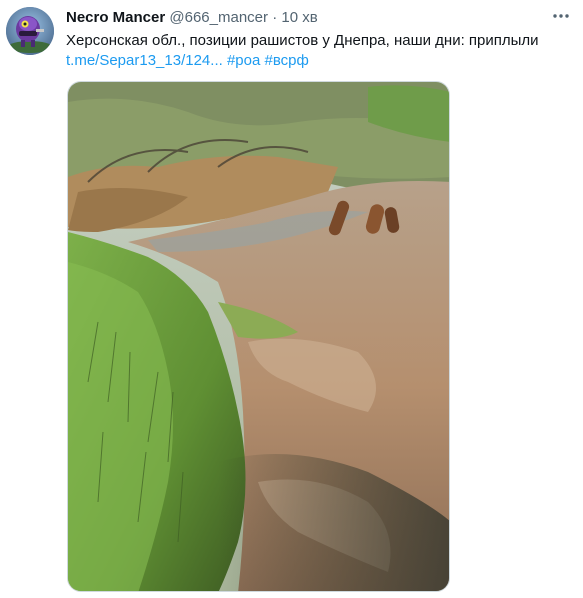 This screenshot has width=583, height=598. I want to click on hashtag-roa: #роа, so click(243, 60).